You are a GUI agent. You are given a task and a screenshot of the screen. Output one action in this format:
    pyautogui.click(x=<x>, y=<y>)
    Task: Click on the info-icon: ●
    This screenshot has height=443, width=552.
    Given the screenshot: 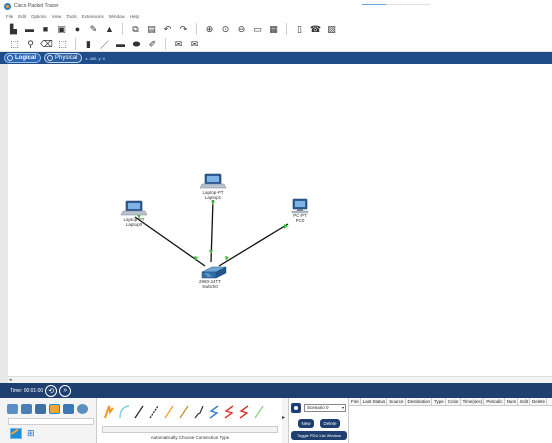 What is the action you would take?
    pyautogui.click(x=77, y=29)
    